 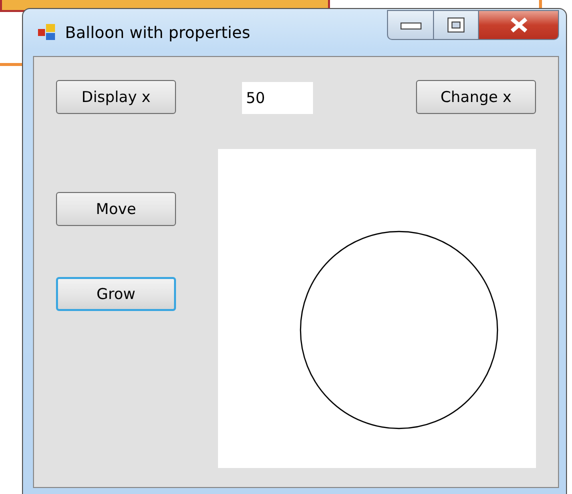 What do you see at coordinates (277, 98) in the screenshot?
I see `x-input-field: 50` at bounding box center [277, 98].